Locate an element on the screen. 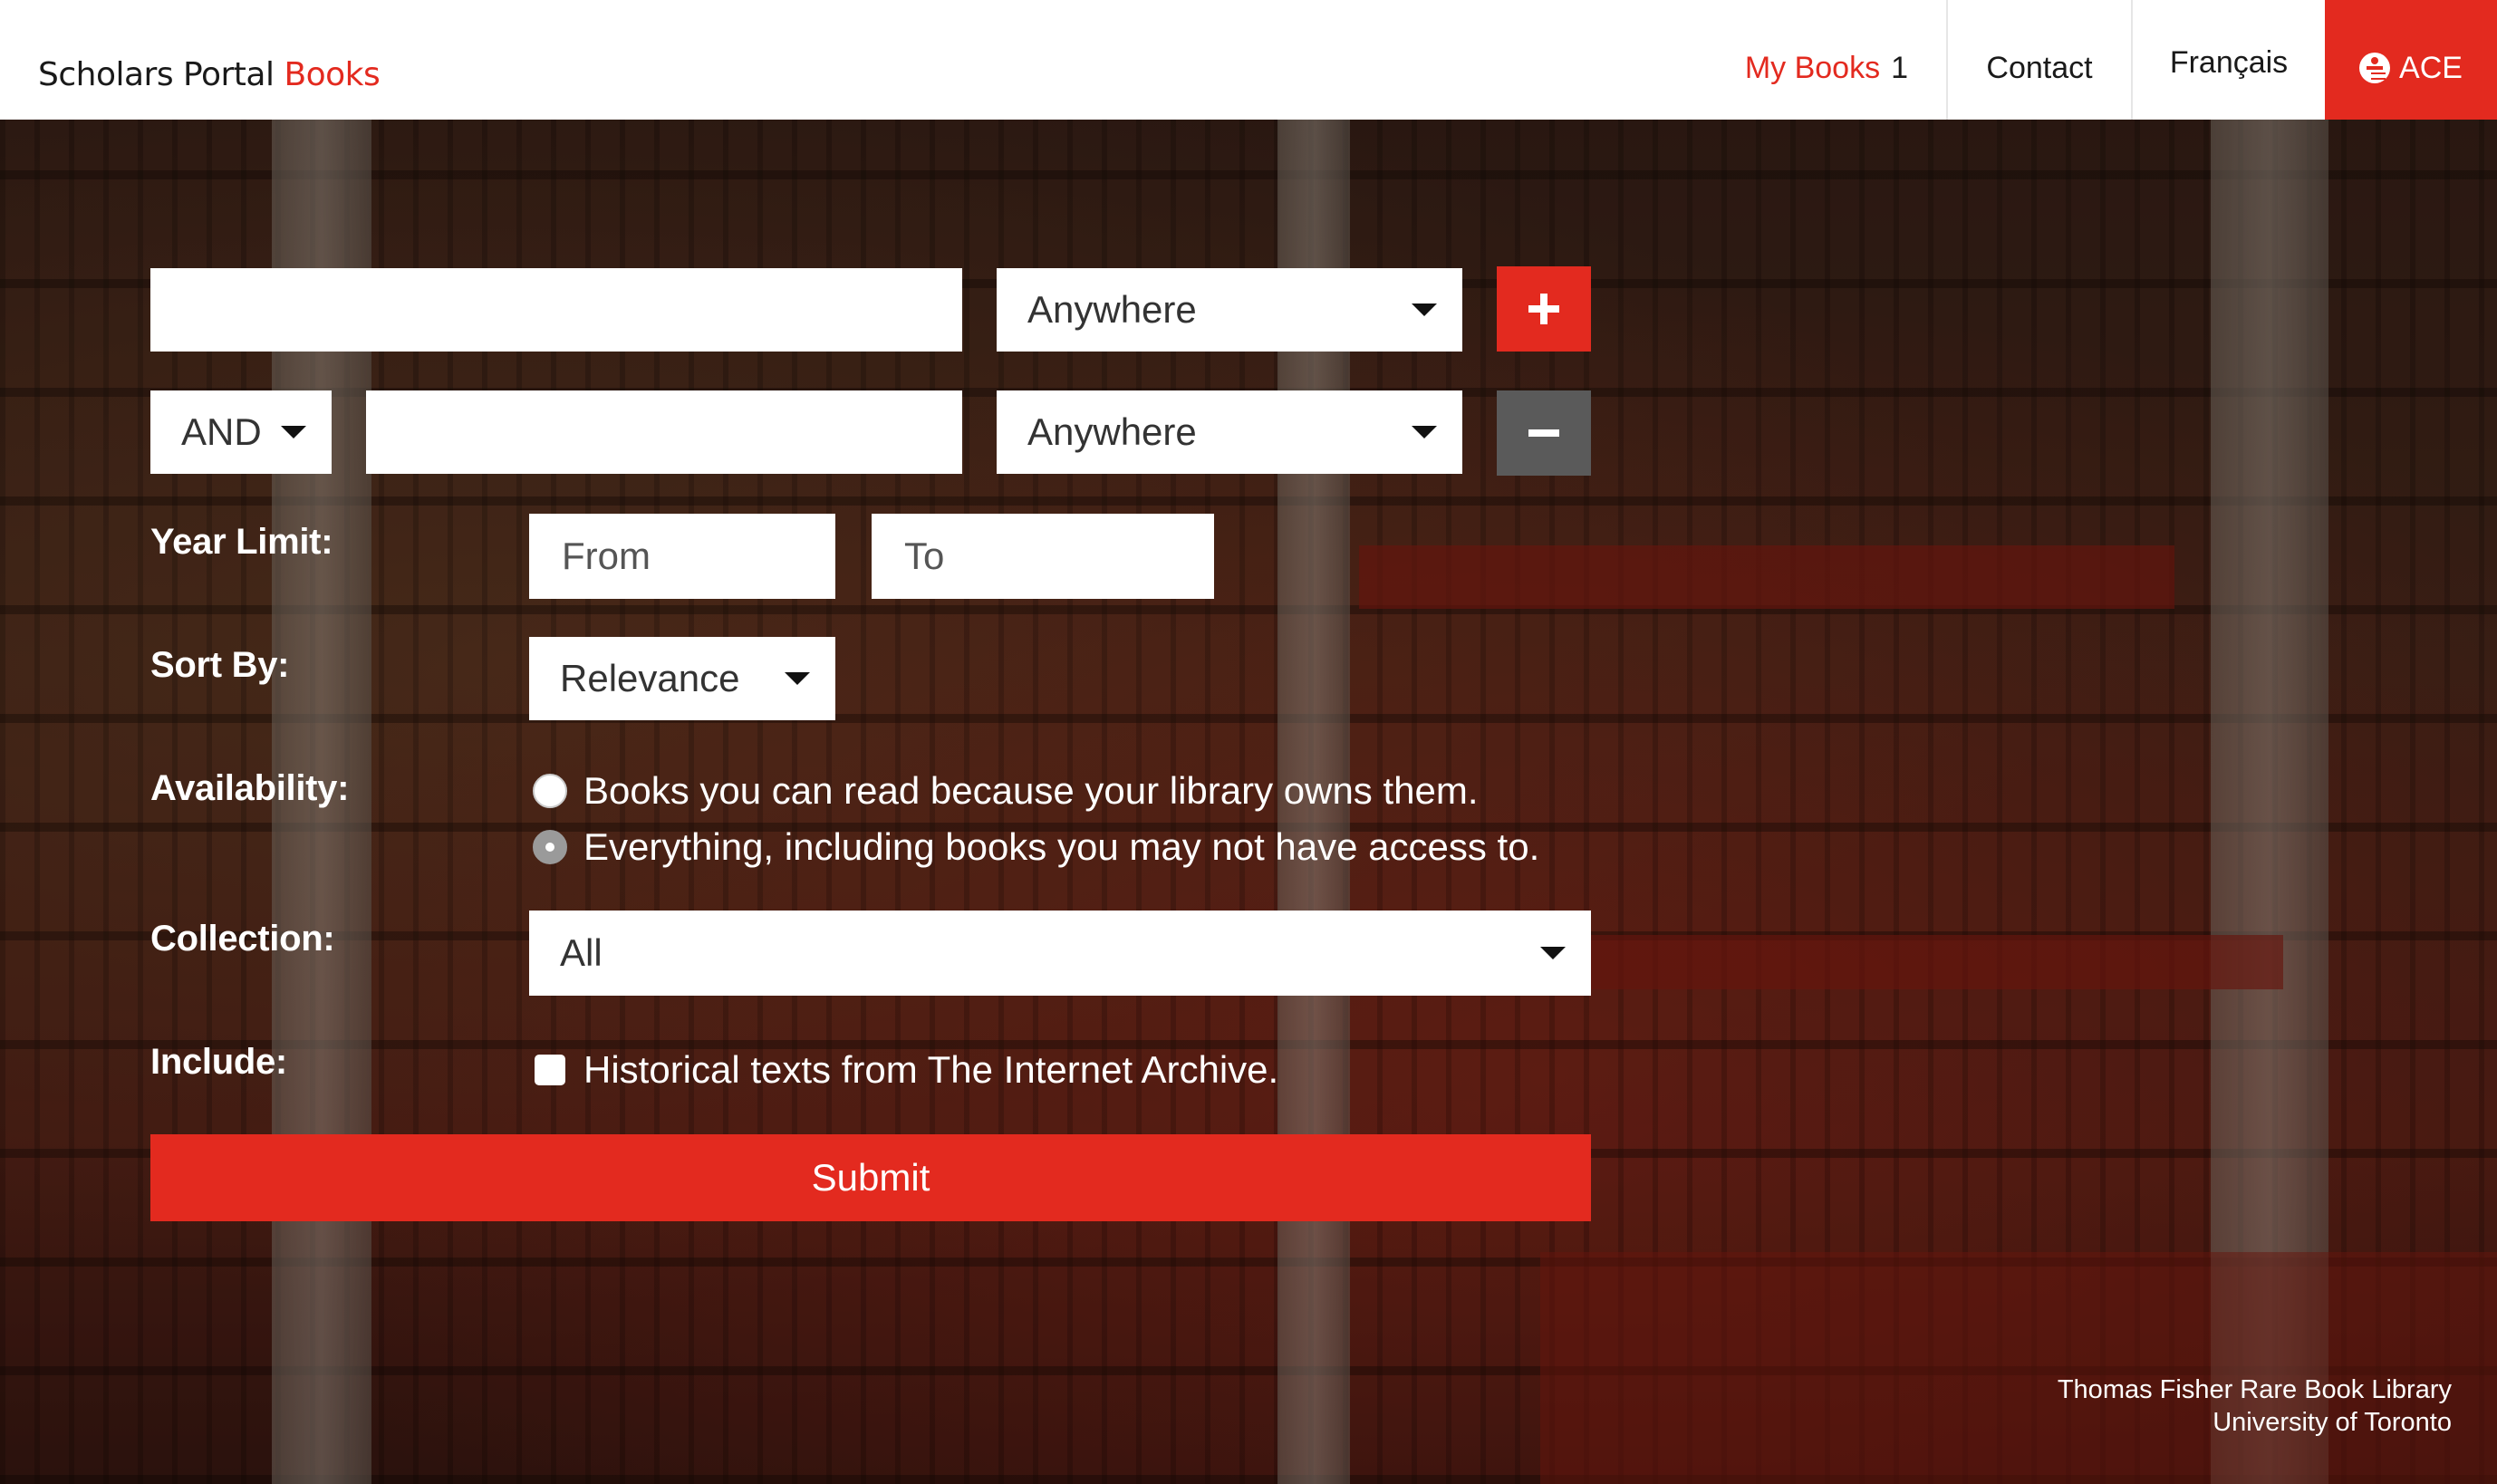 Image resolution: width=2497 pixels, height=1484 pixels. include-label: Include: is located at coordinates (218, 1062).